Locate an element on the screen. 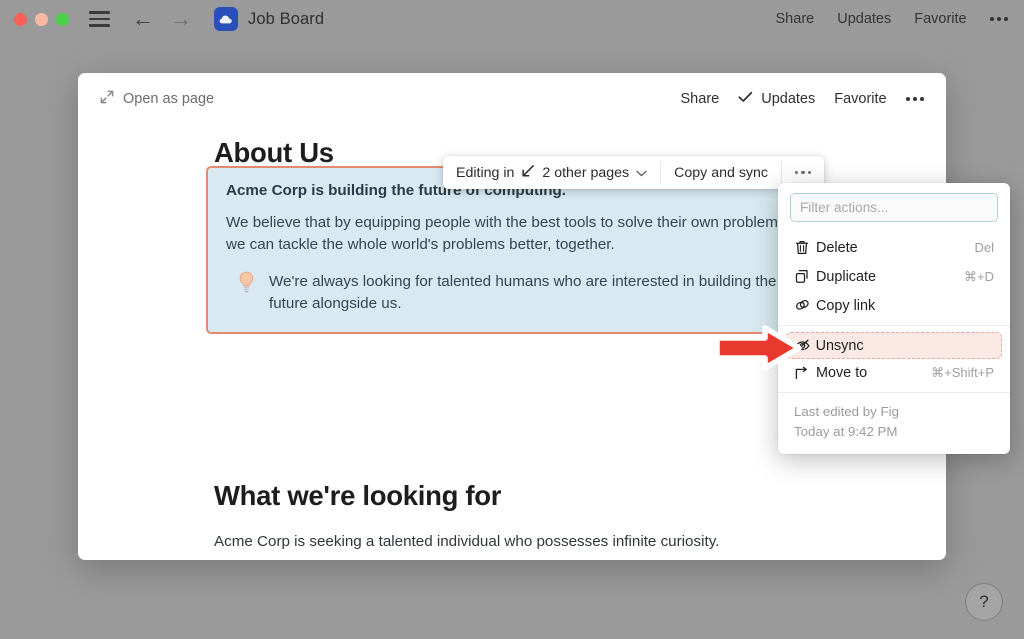 The image size is (1024, 639). last-edited-at: Today at 9:42 PM is located at coordinates (846, 432).